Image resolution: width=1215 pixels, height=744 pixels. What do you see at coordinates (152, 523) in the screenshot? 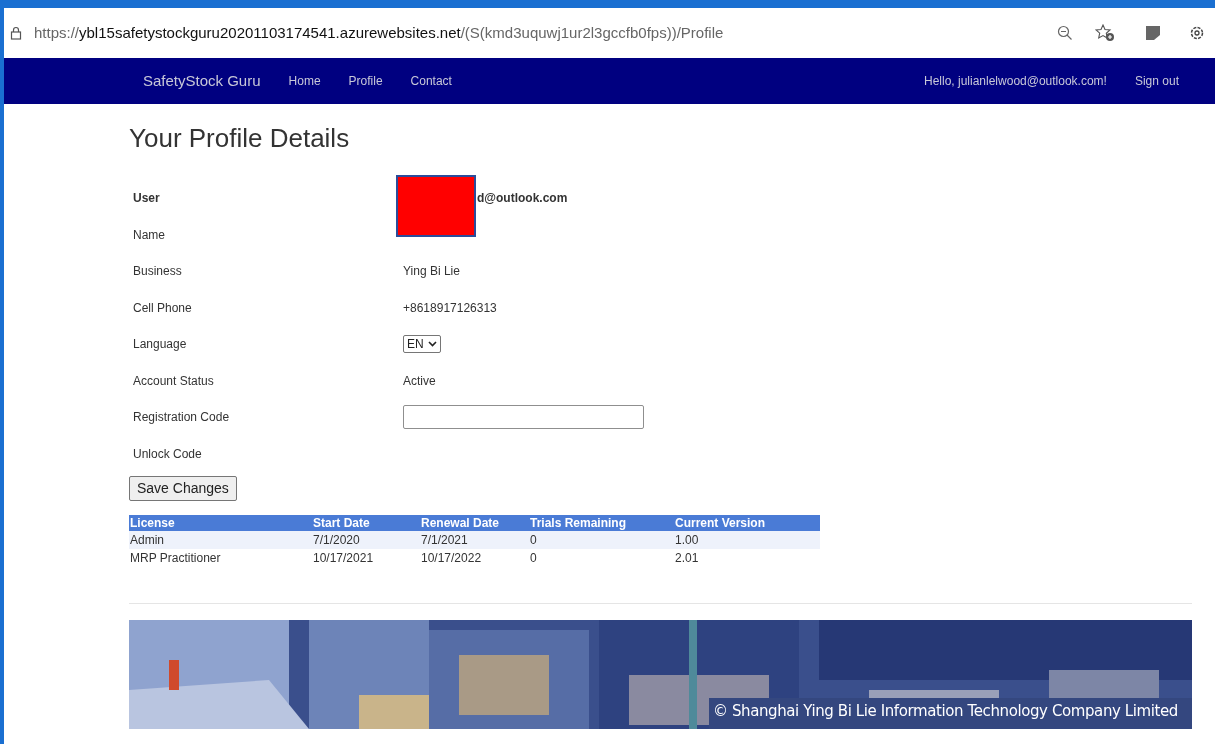
I see `column-header: License` at bounding box center [152, 523].